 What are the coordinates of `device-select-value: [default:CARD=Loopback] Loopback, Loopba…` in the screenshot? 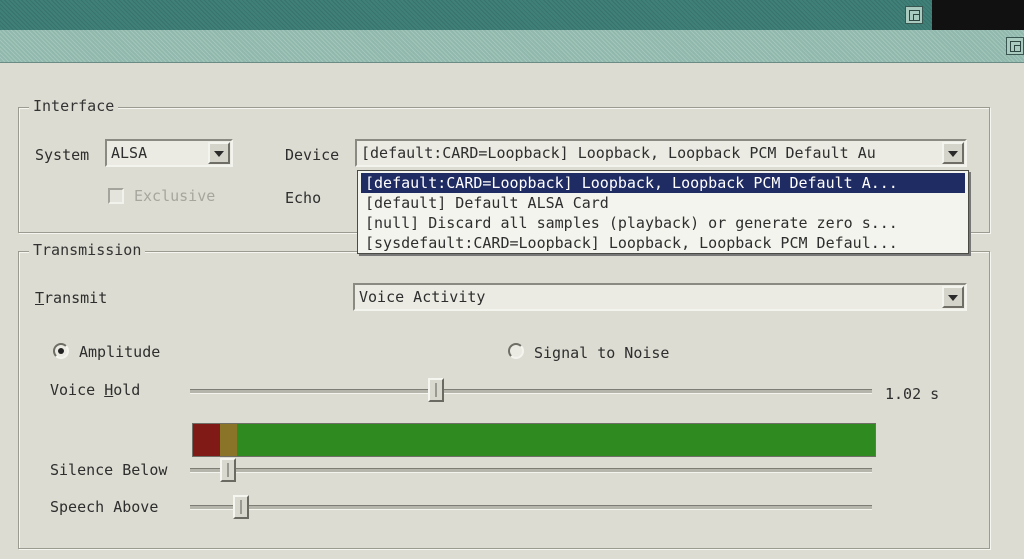 It's located at (618, 153).